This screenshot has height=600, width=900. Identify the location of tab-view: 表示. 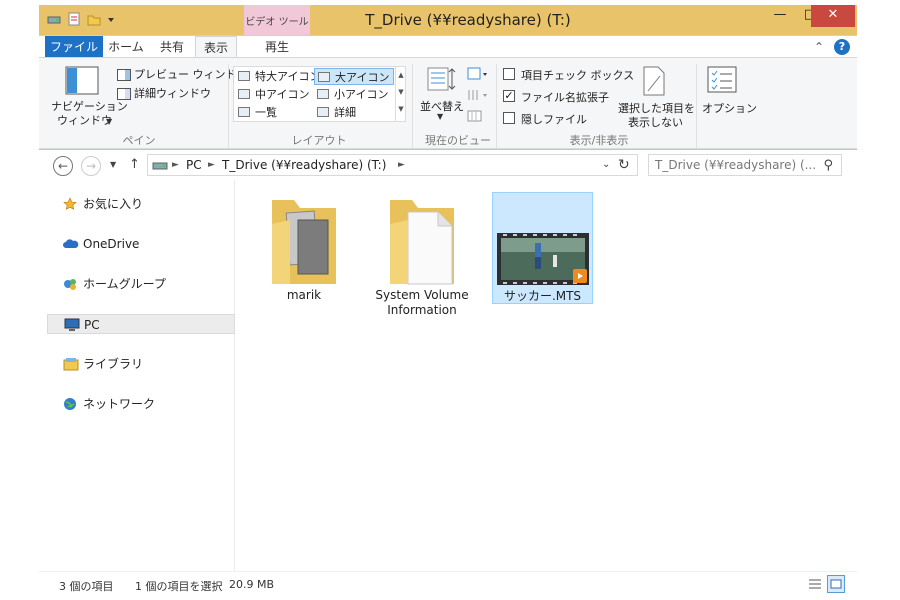
(216, 47).